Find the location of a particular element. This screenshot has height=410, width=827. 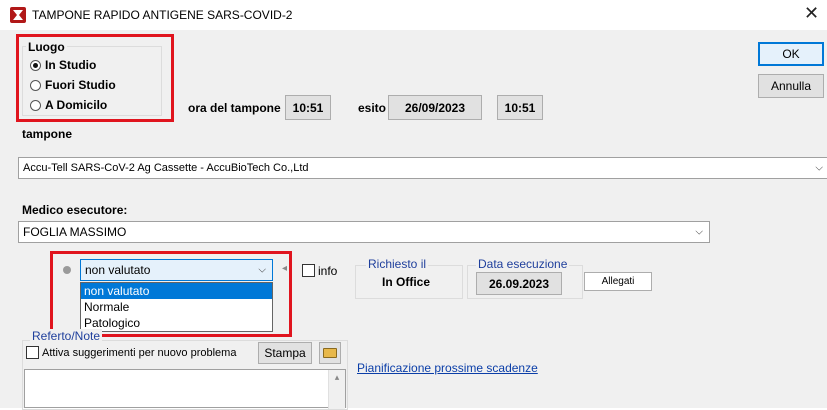

referto-textarea: ▴ is located at coordinates (185, 389).